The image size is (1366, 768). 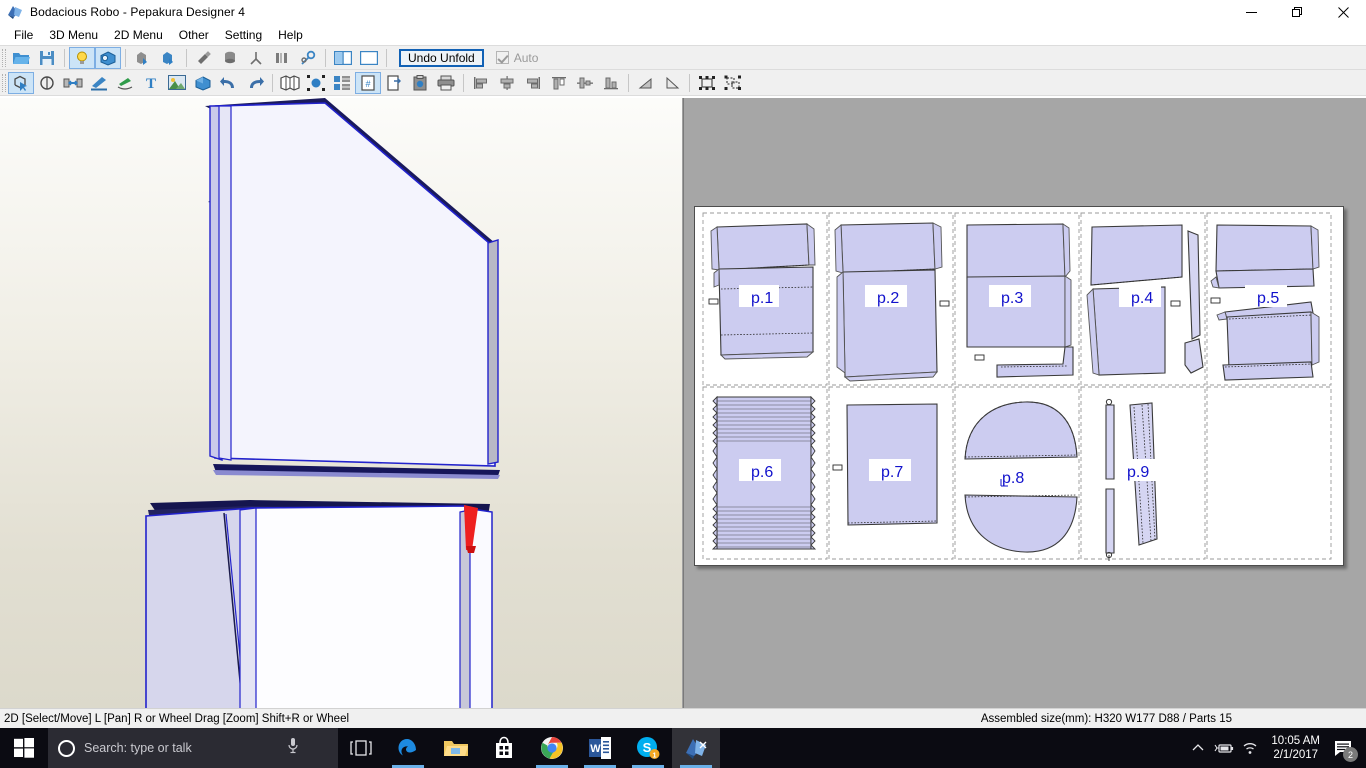 What do you see at coordinates (361, 748) in the screenshot?
I see `task-view-button` at bounding box center [361, 748].